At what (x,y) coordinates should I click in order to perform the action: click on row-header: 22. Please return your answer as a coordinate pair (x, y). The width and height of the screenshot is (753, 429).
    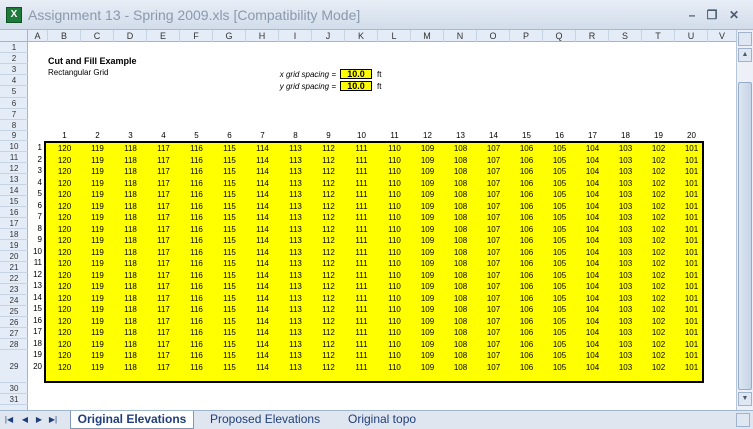
    Looking at the image, I should click on (14, 278).